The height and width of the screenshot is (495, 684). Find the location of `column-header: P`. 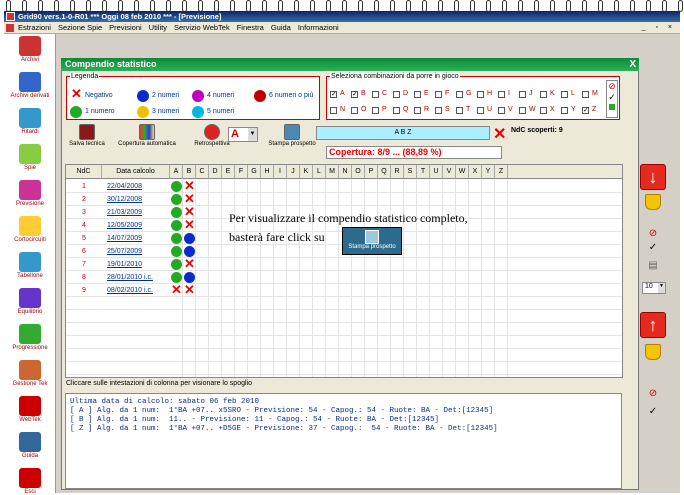

column-header: P is located at coordinates (371, 172).